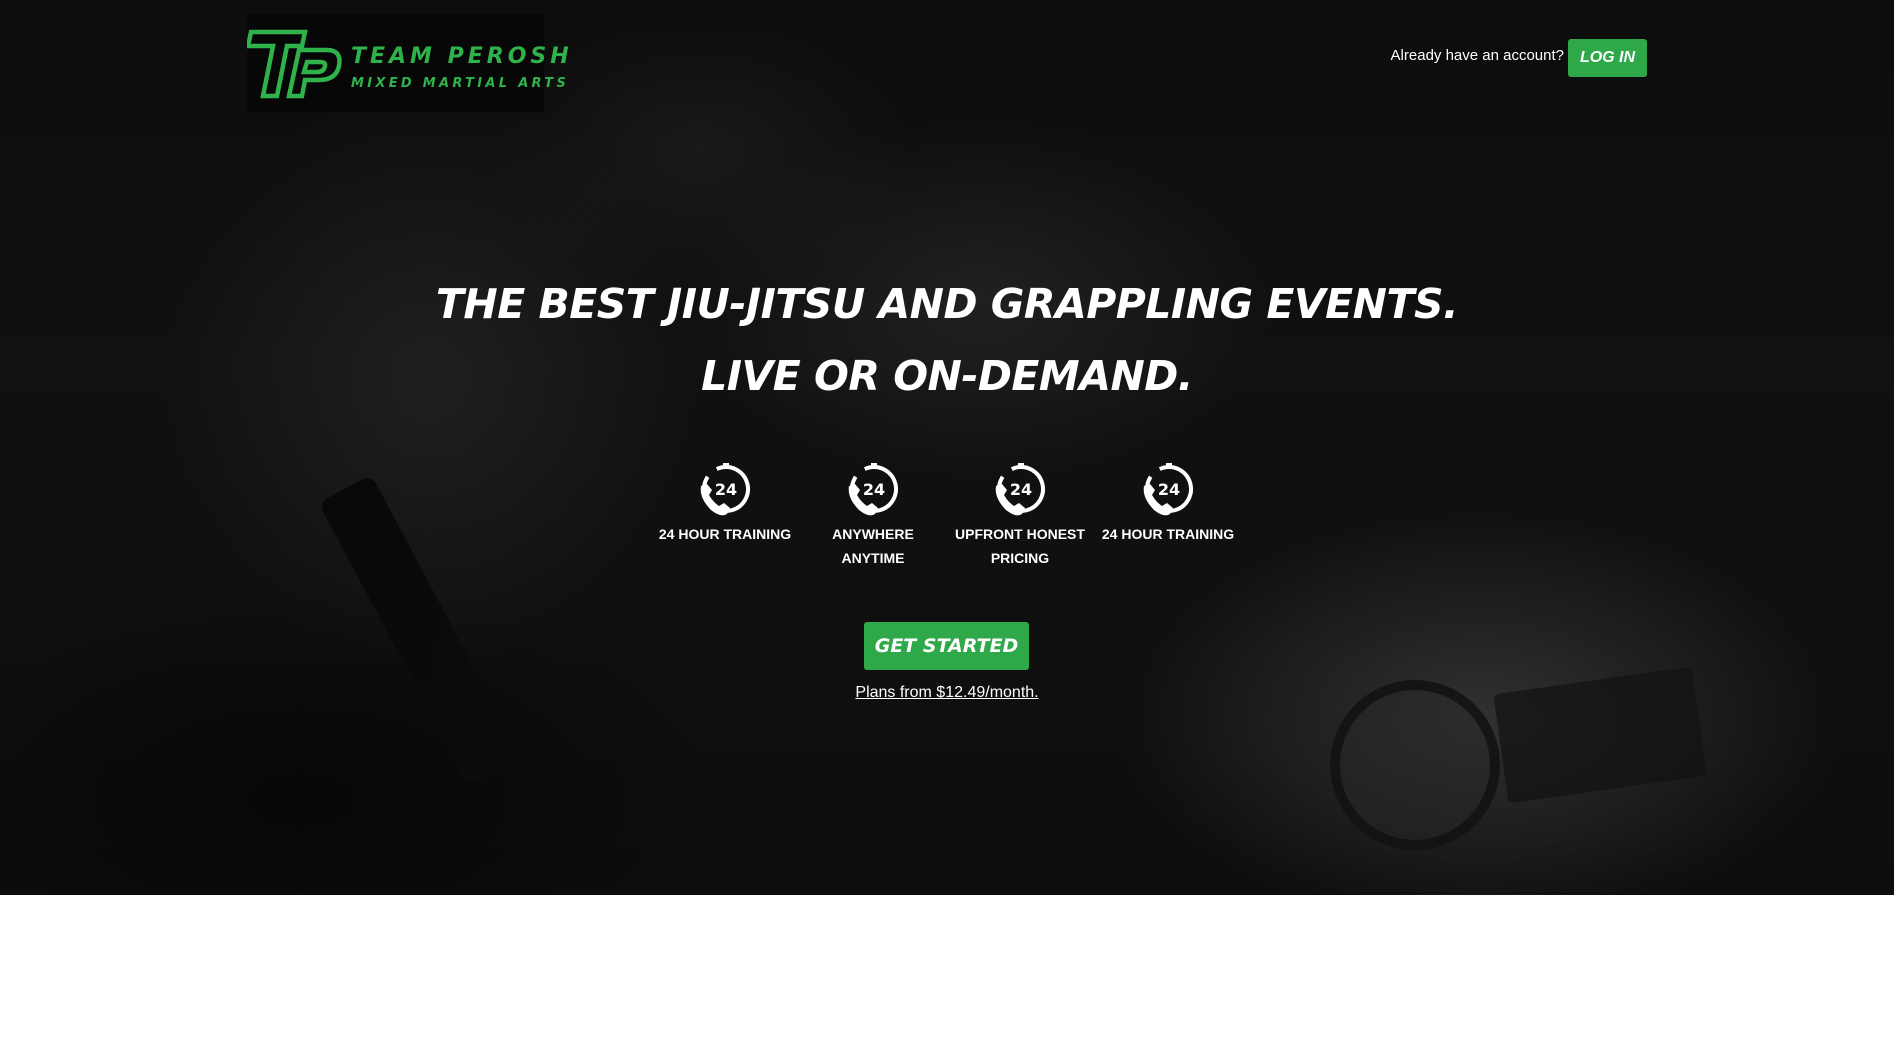 The width and height of the screenshot is (1894, 1037). I want to click on account-prompt: Already have an account?, so click(1477, 55).